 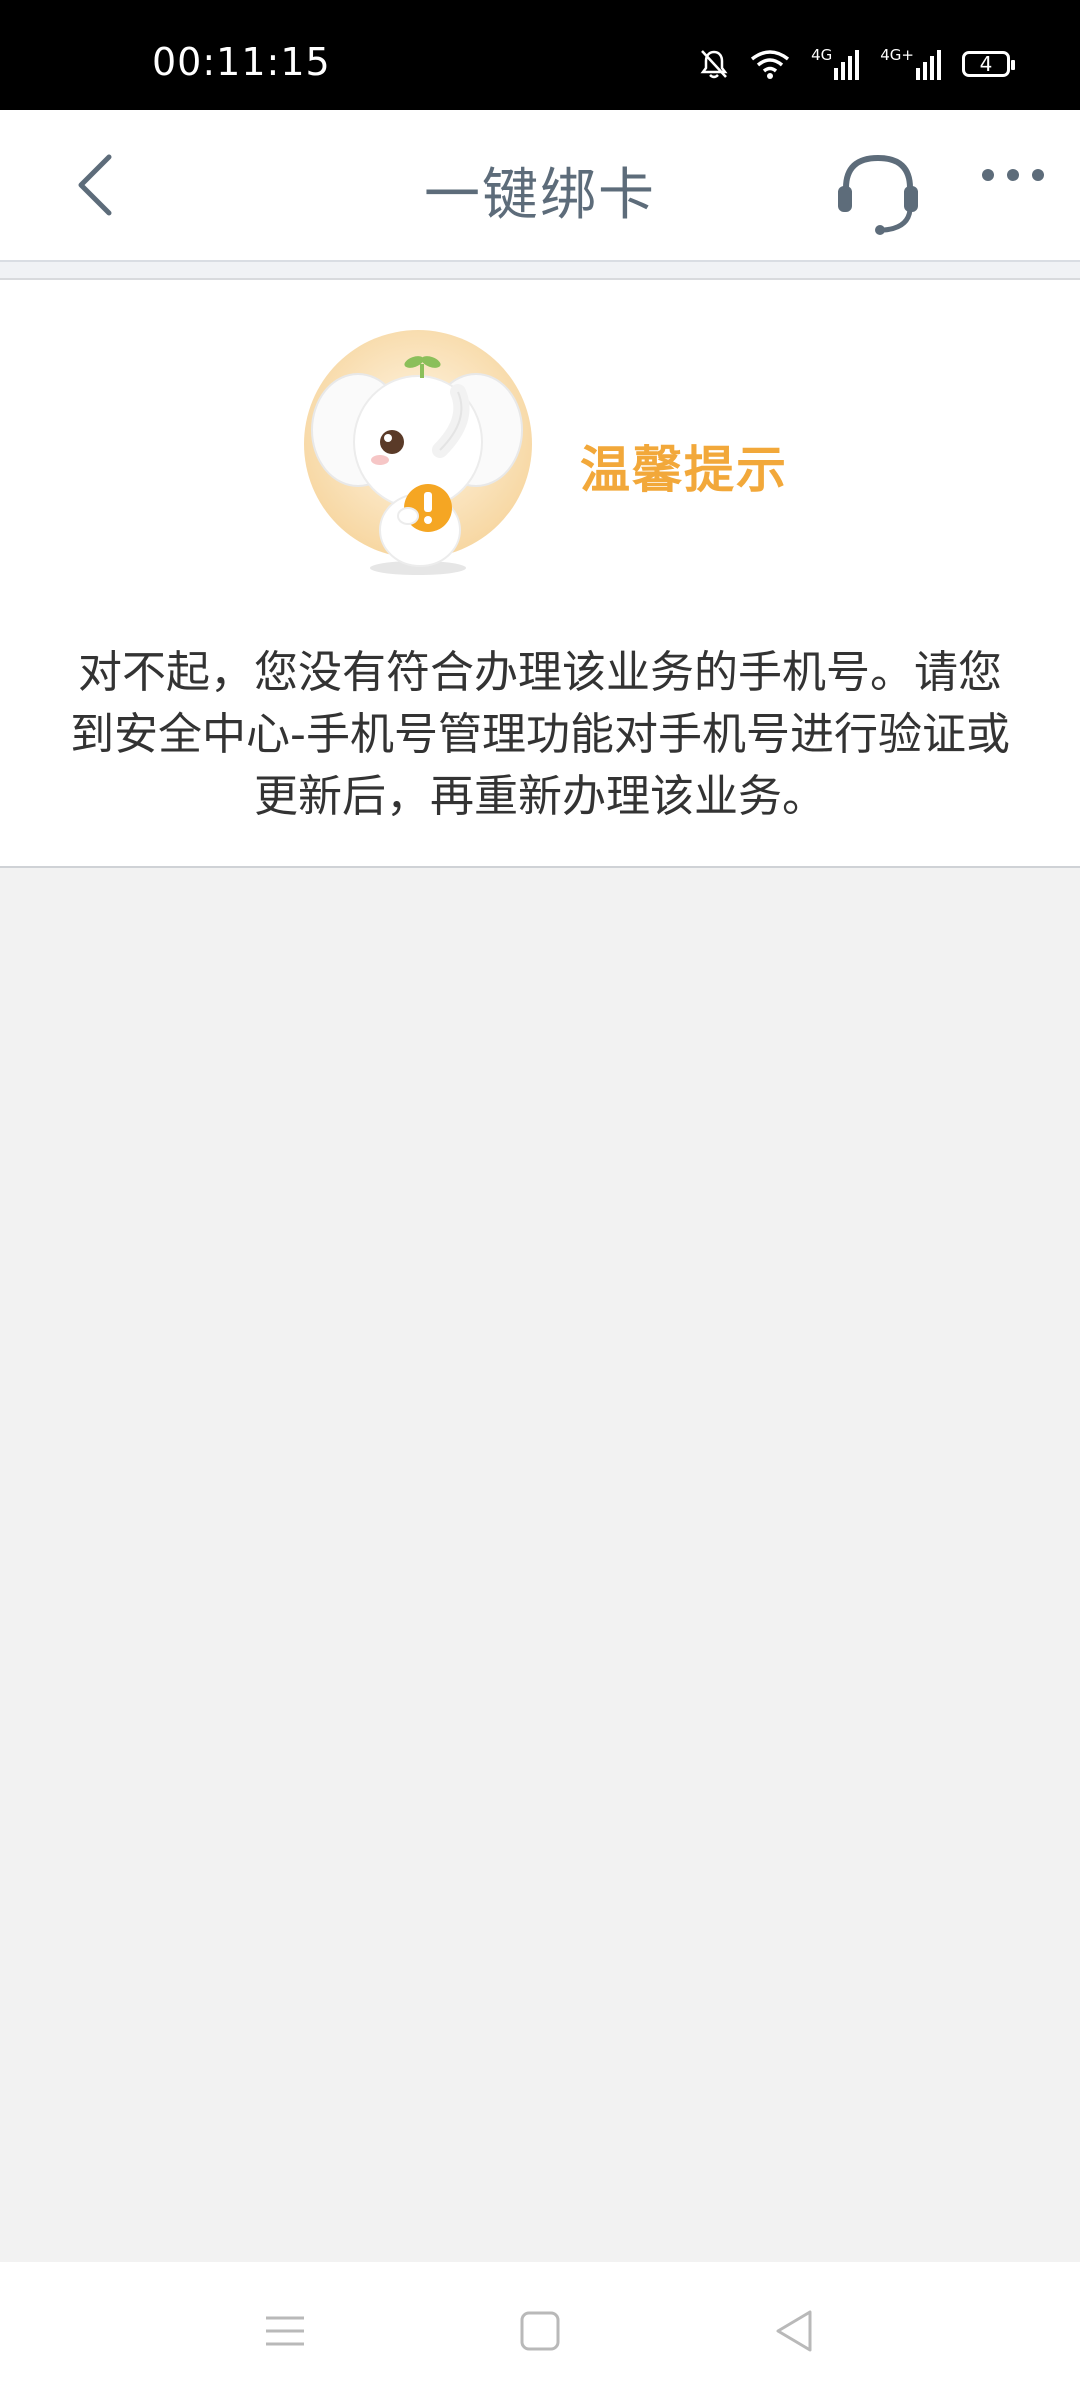 I want to click on signal-4g-icon: 4G, so click(x=835, y=64).